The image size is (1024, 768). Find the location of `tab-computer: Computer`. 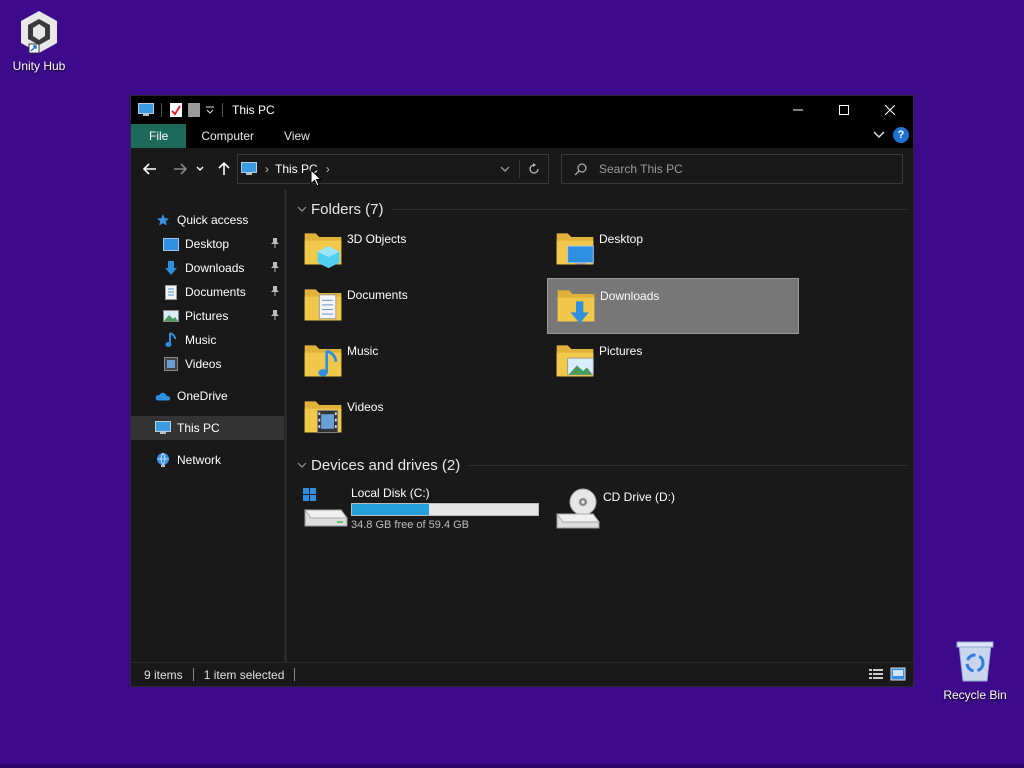

tab-computer: Computer is located at coordinates (227, 136).